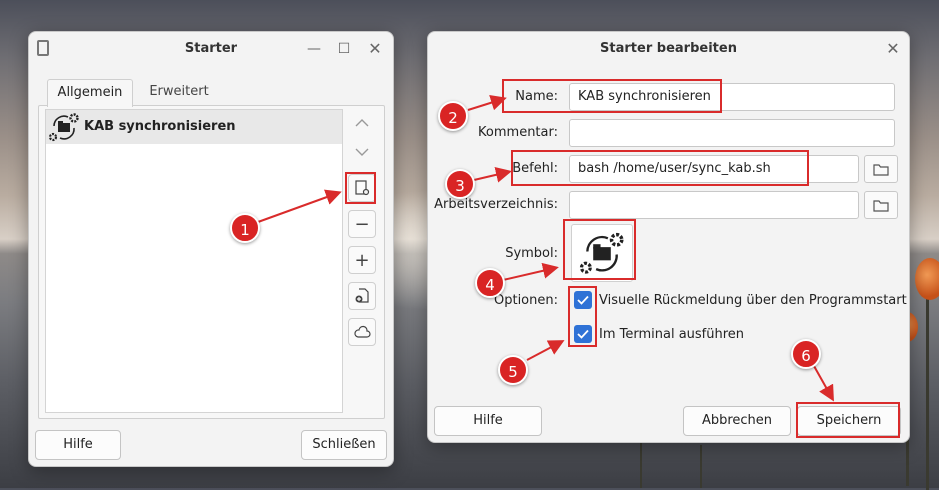 The width and height of the screenshot is (939, 490). What do you see at coordinates (927, 279) in the screenshot?
I see `flower` at bounding box center [927, 279].